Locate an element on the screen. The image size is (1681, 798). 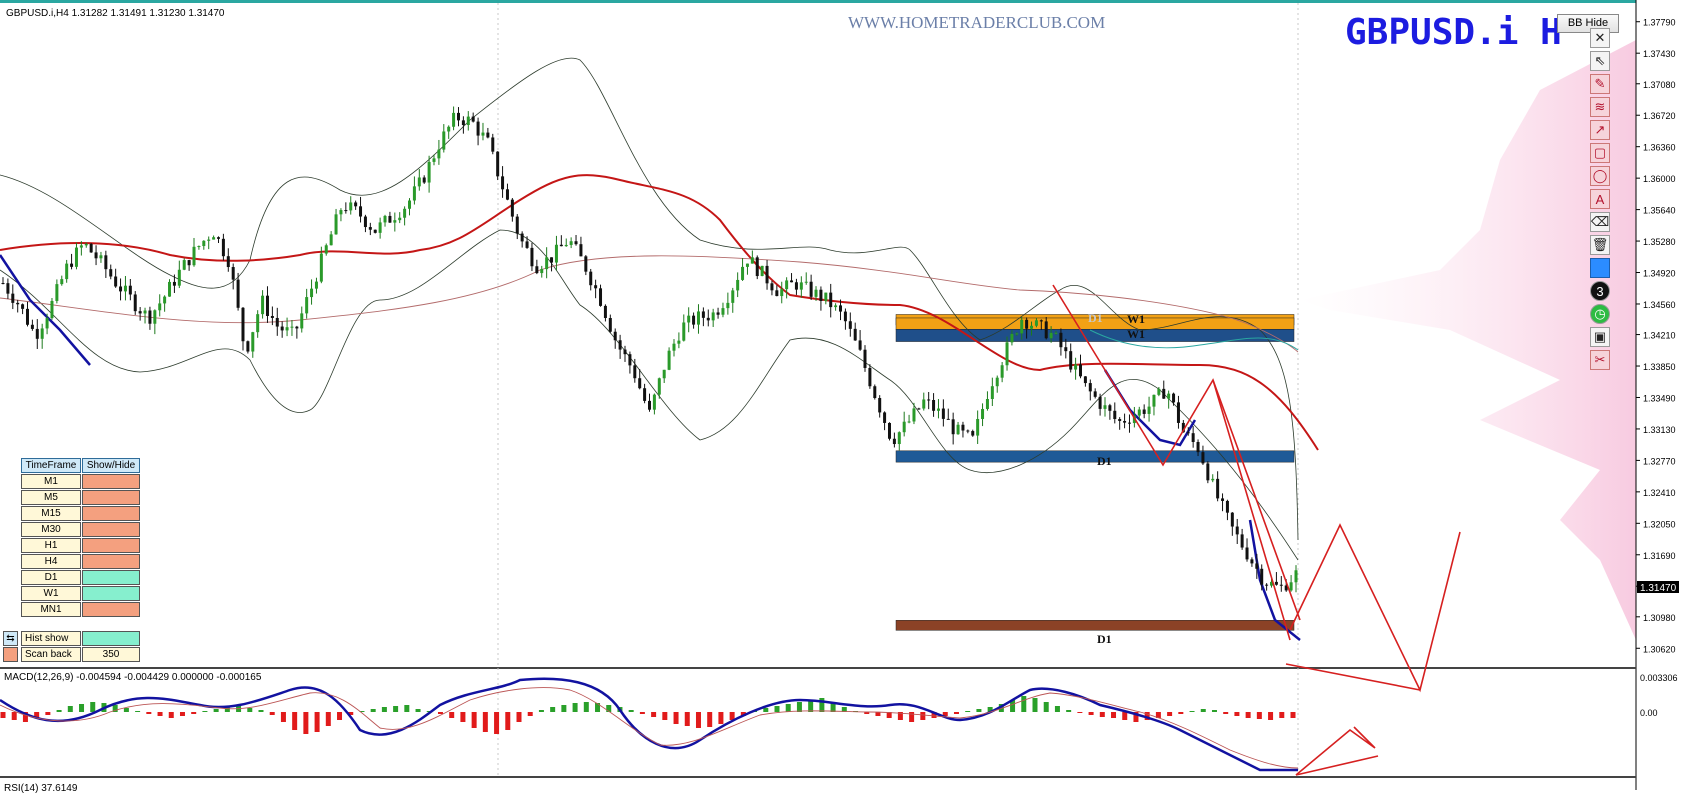
scissors-icon: ✂ is located at coordinates (1600, 360).